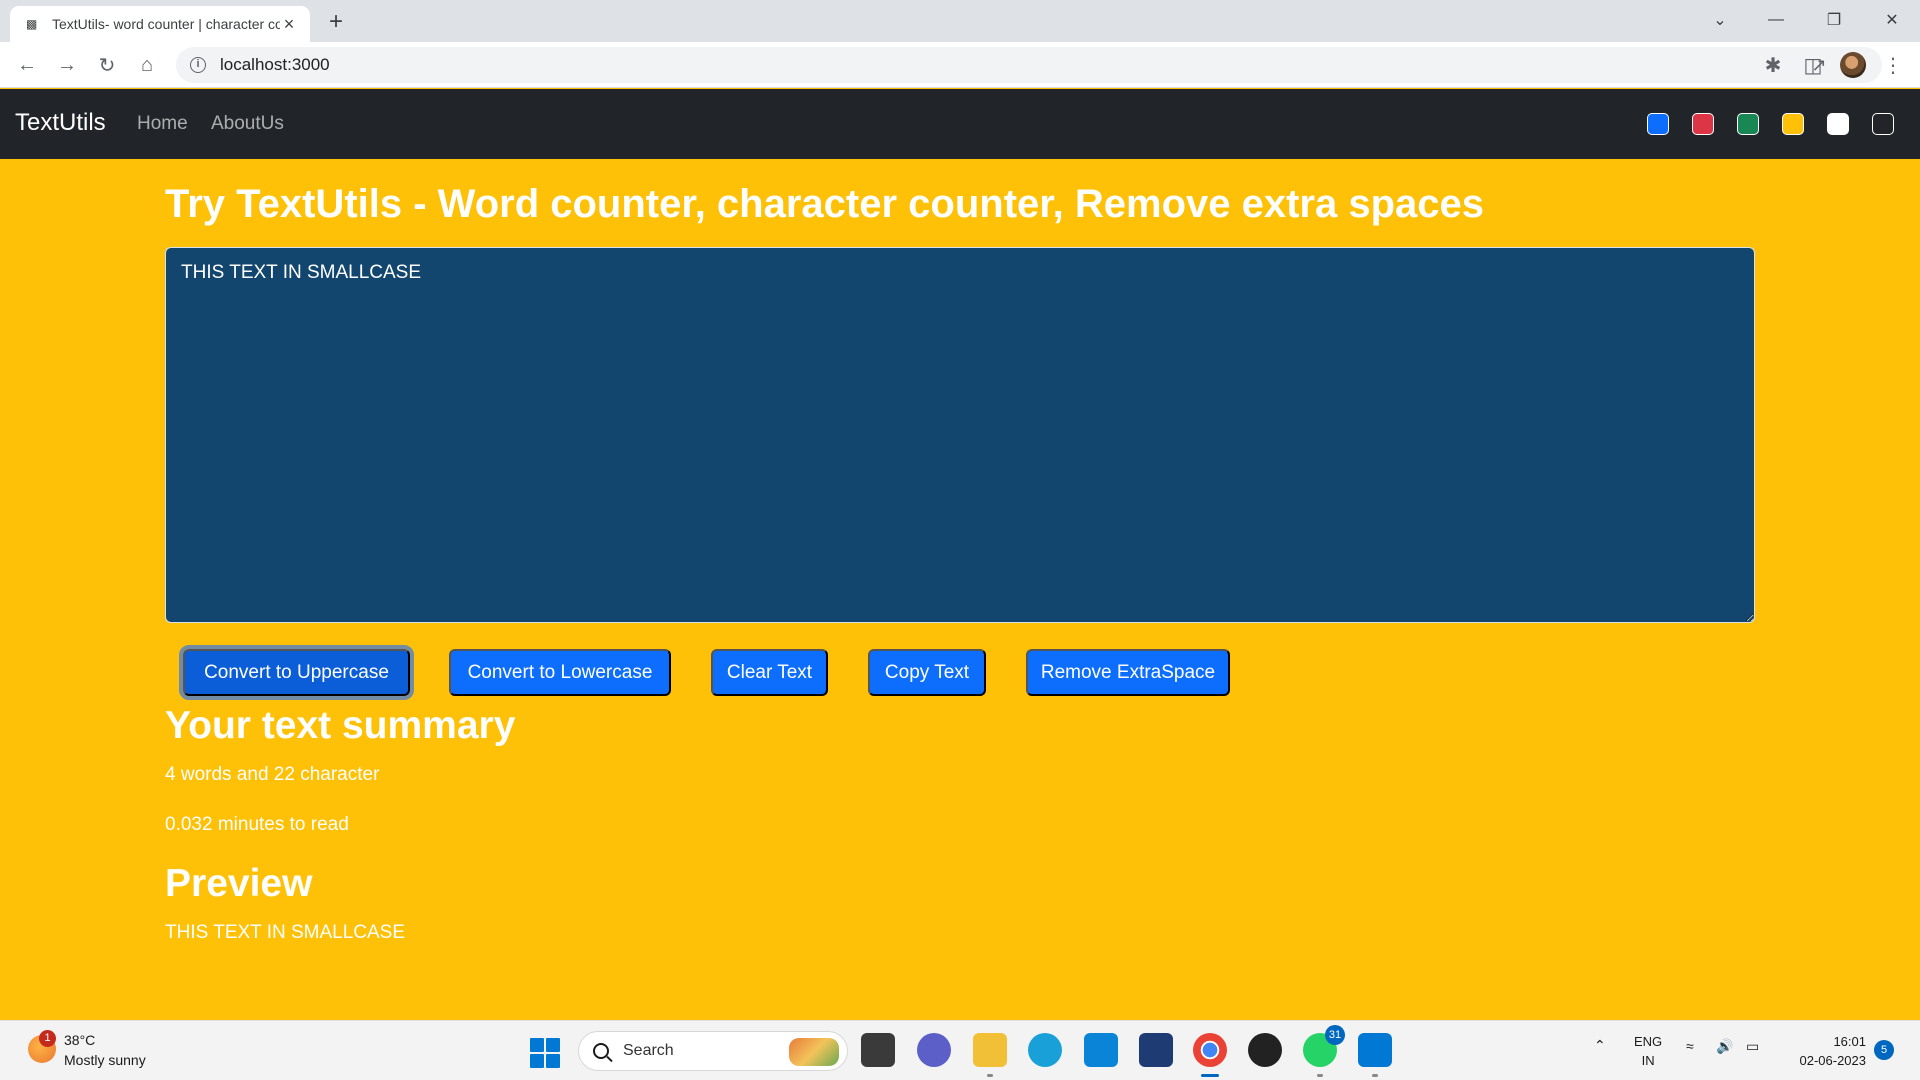 This screenshot has width=1920, height=1080. What do you see at coordinates (239, 883) in the screenshot?
I see `preview-heading: Preview` at bounding box center [239, 883].